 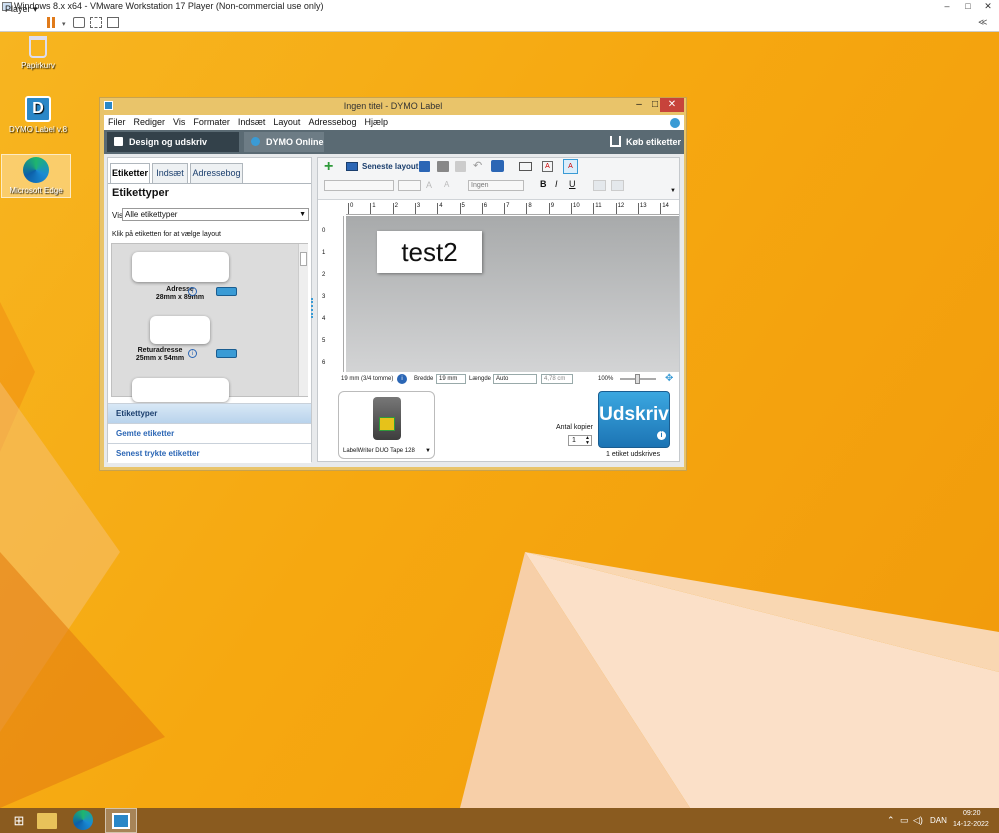 I want to click on menu-layout: Layout, so click(x=286, y=122).